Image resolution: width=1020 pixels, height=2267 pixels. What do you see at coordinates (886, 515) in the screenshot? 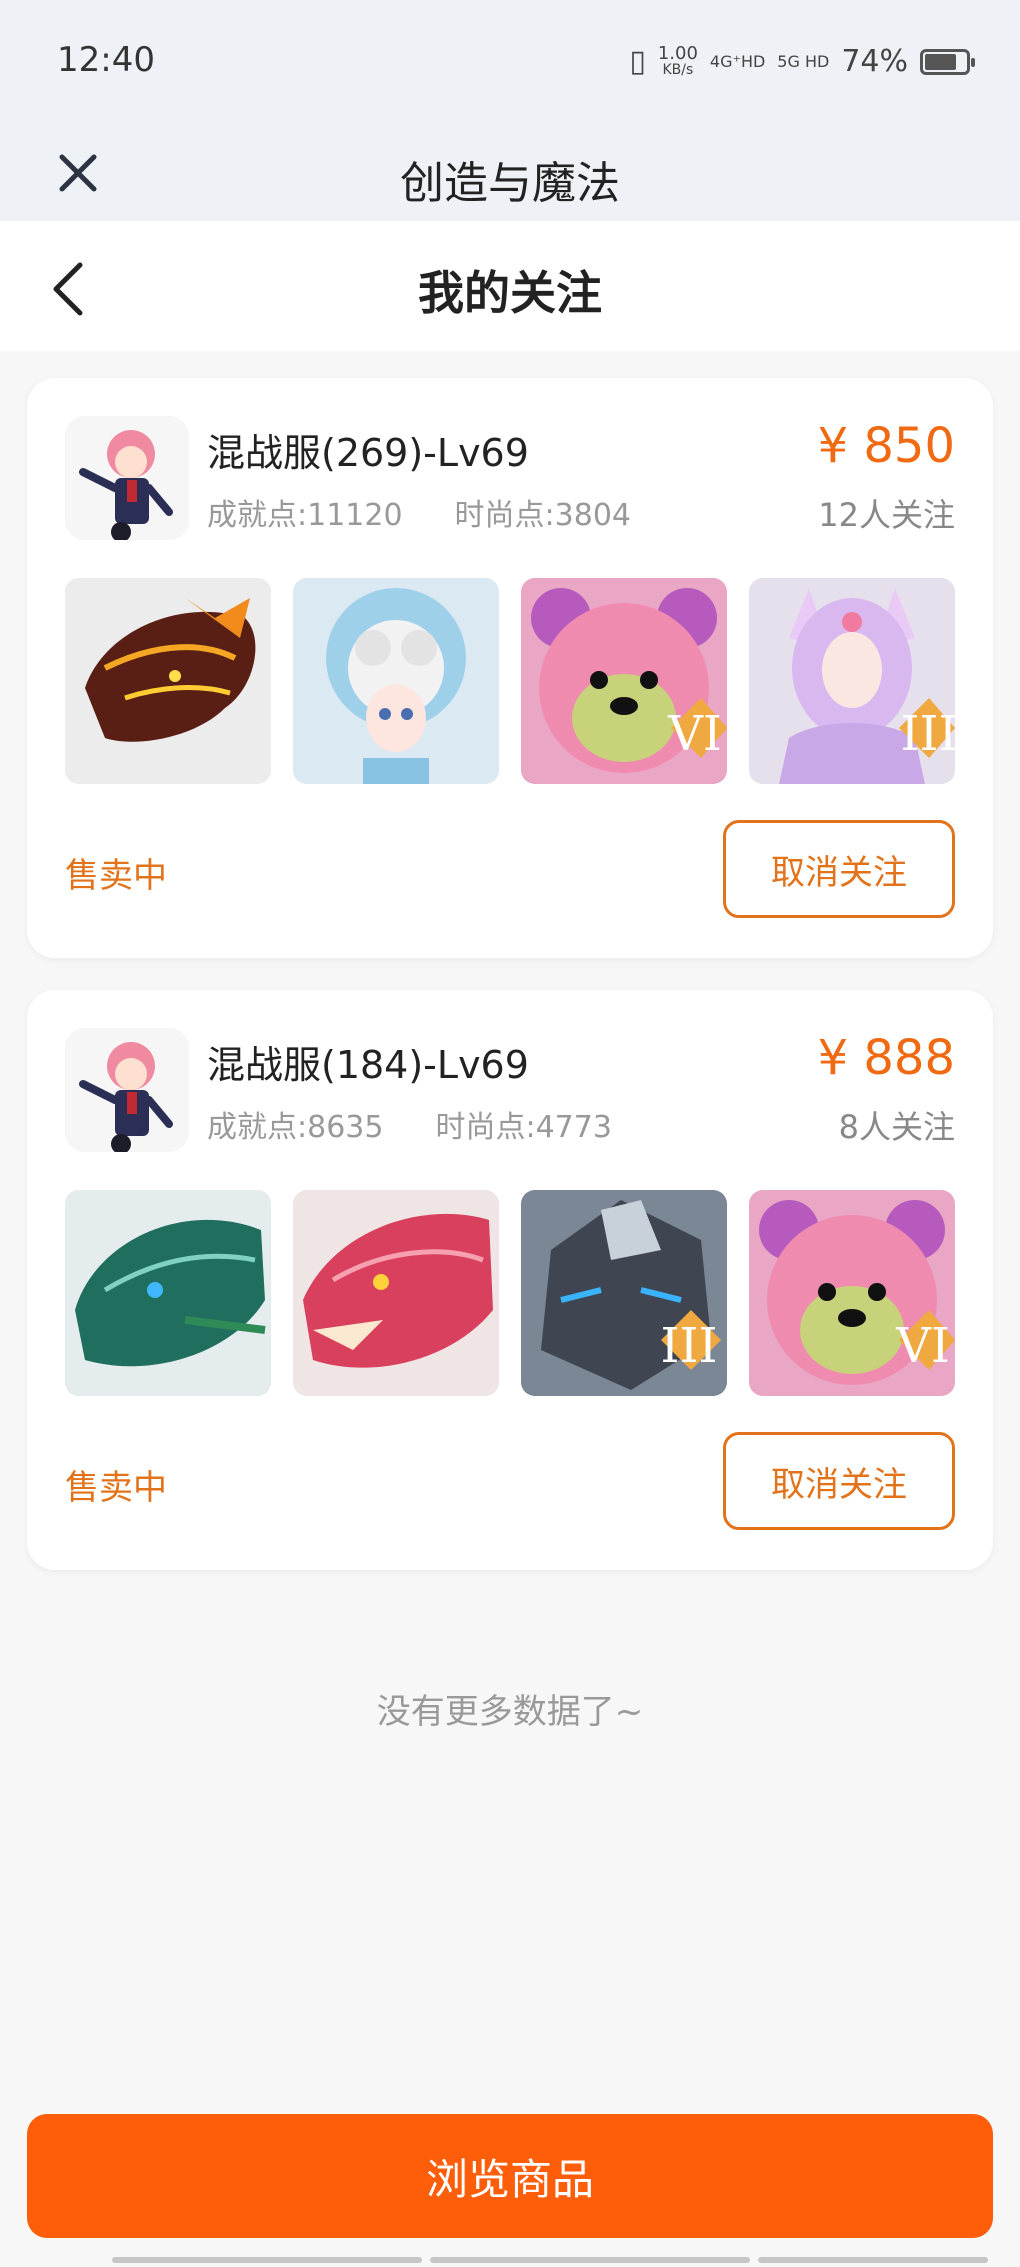
I see `follower-count: 12人关注` at bounding box center [886, 515].